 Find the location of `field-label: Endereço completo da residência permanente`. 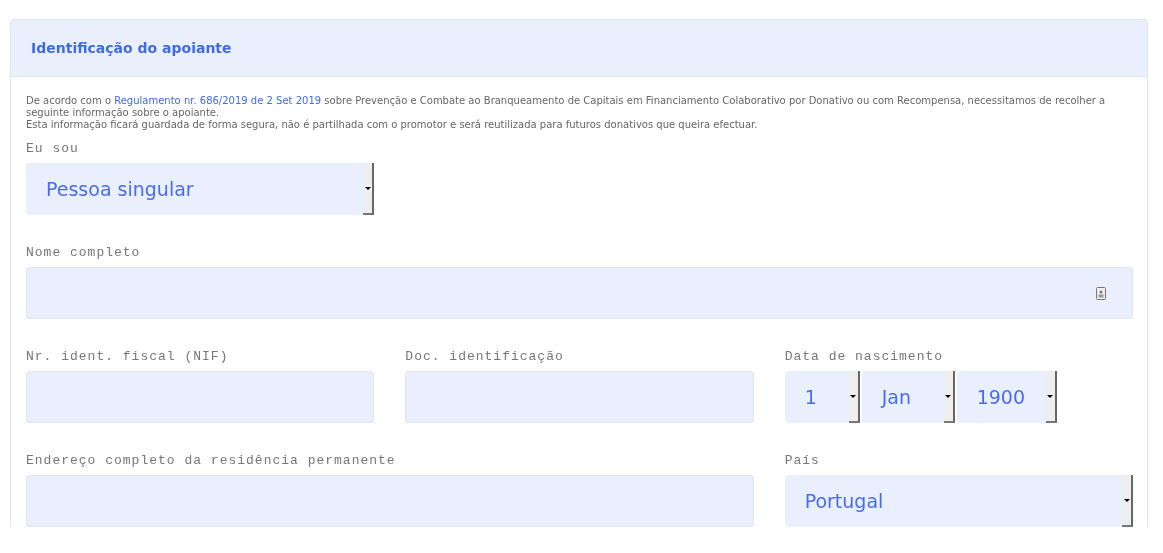

field-label: Endereço completo da residência permanente is located at coordinates (211, 461).